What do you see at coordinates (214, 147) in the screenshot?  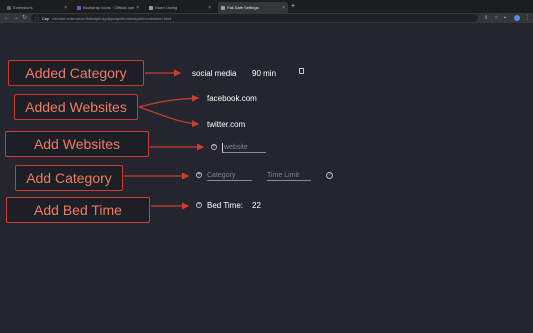 I see `add-website-plus-icon: +` at bounding box center [214, 147].